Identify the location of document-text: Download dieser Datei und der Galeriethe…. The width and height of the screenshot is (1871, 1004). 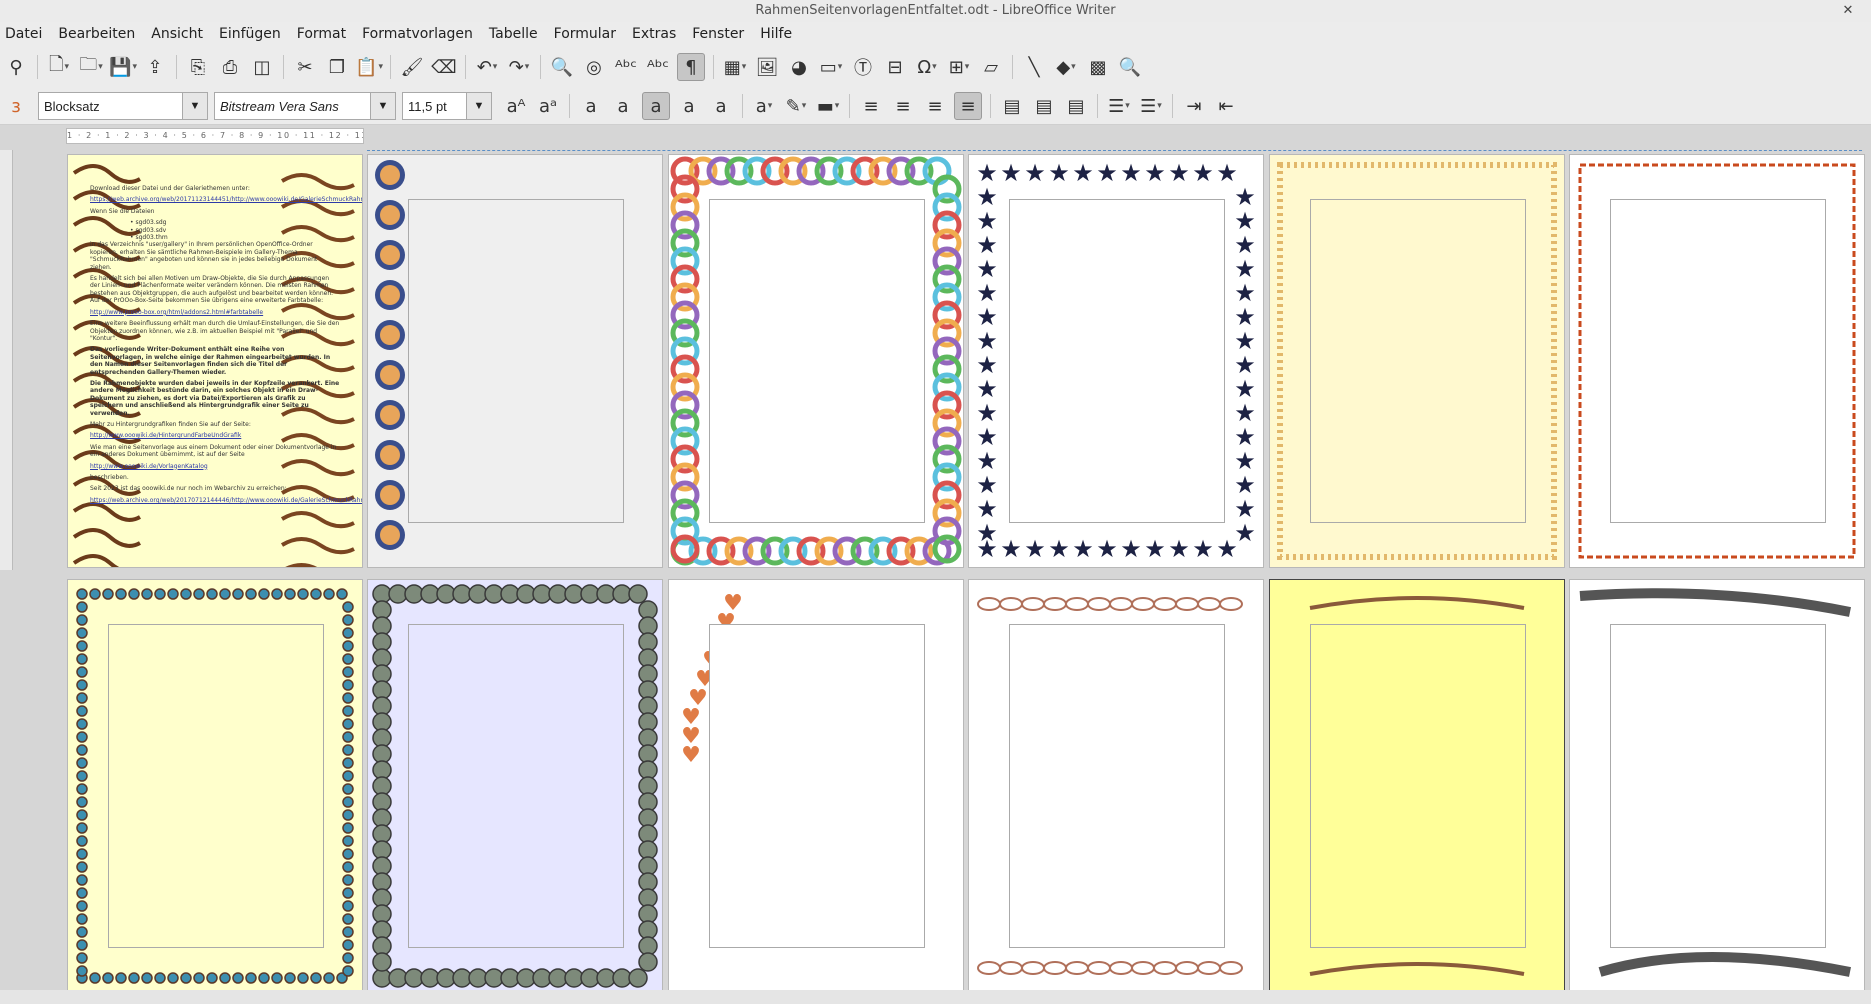
(226, 346).